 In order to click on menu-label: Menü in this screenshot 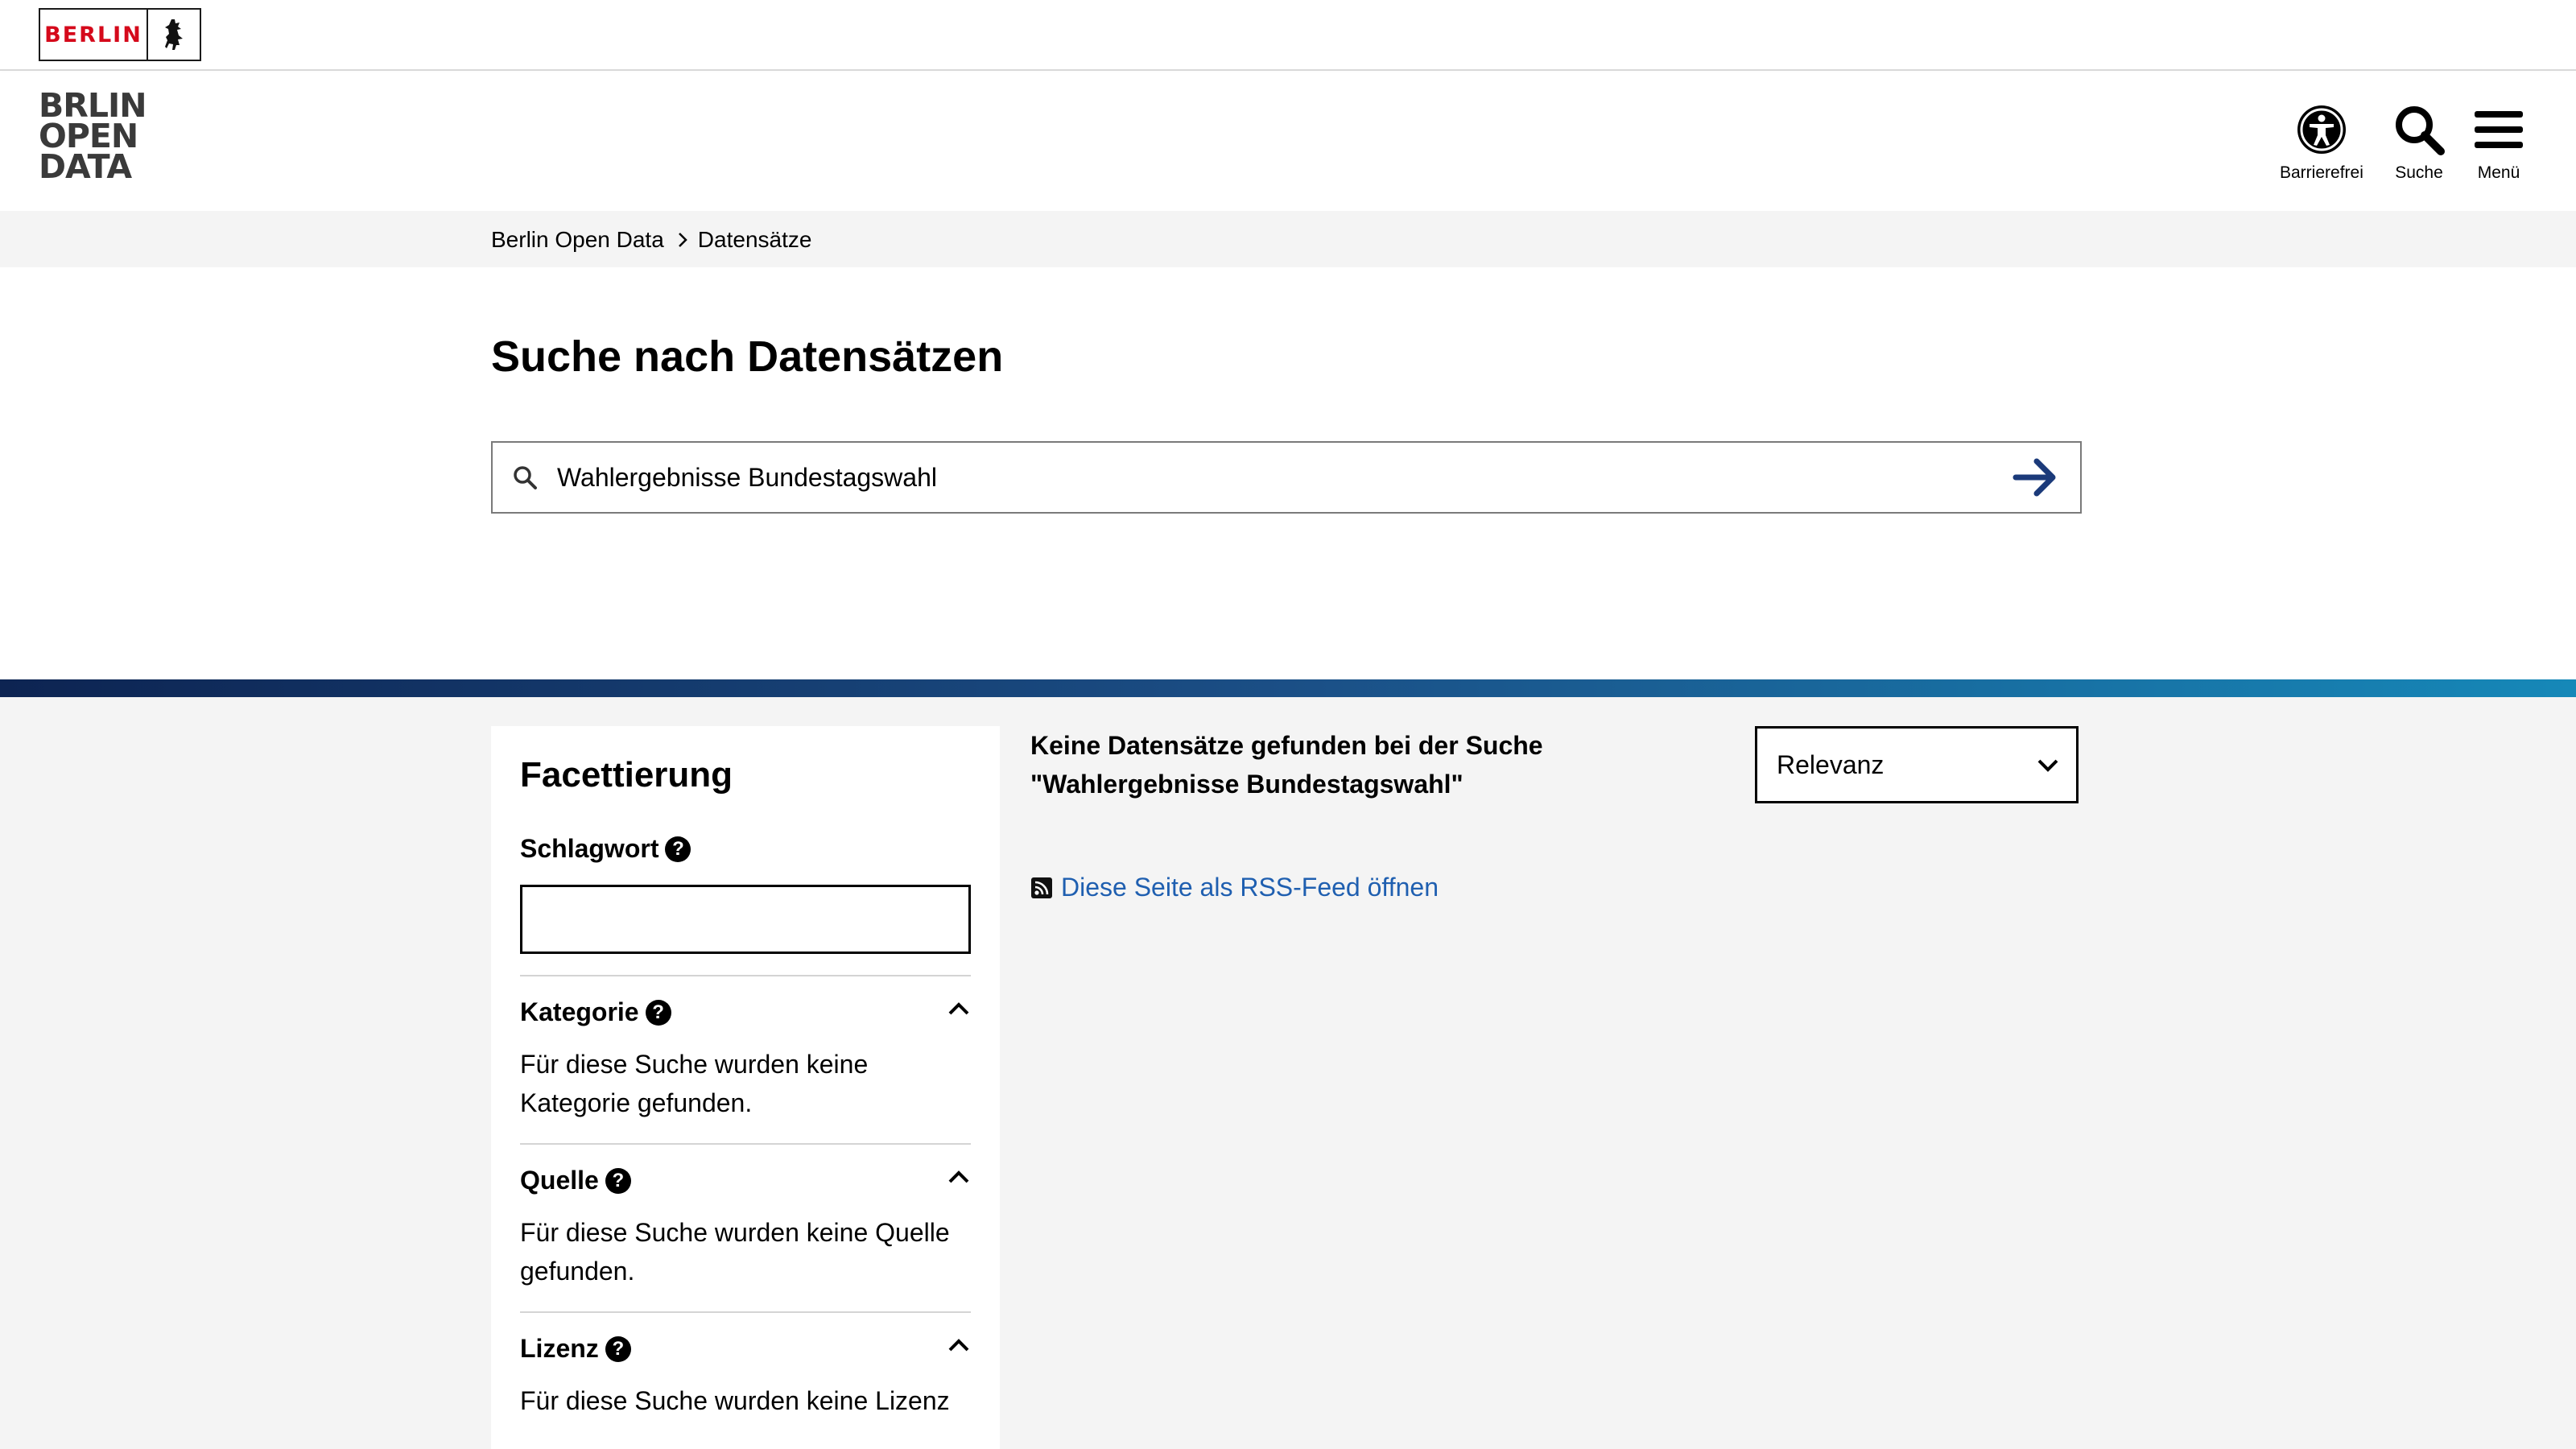, I will do `click(2498, 172)`.